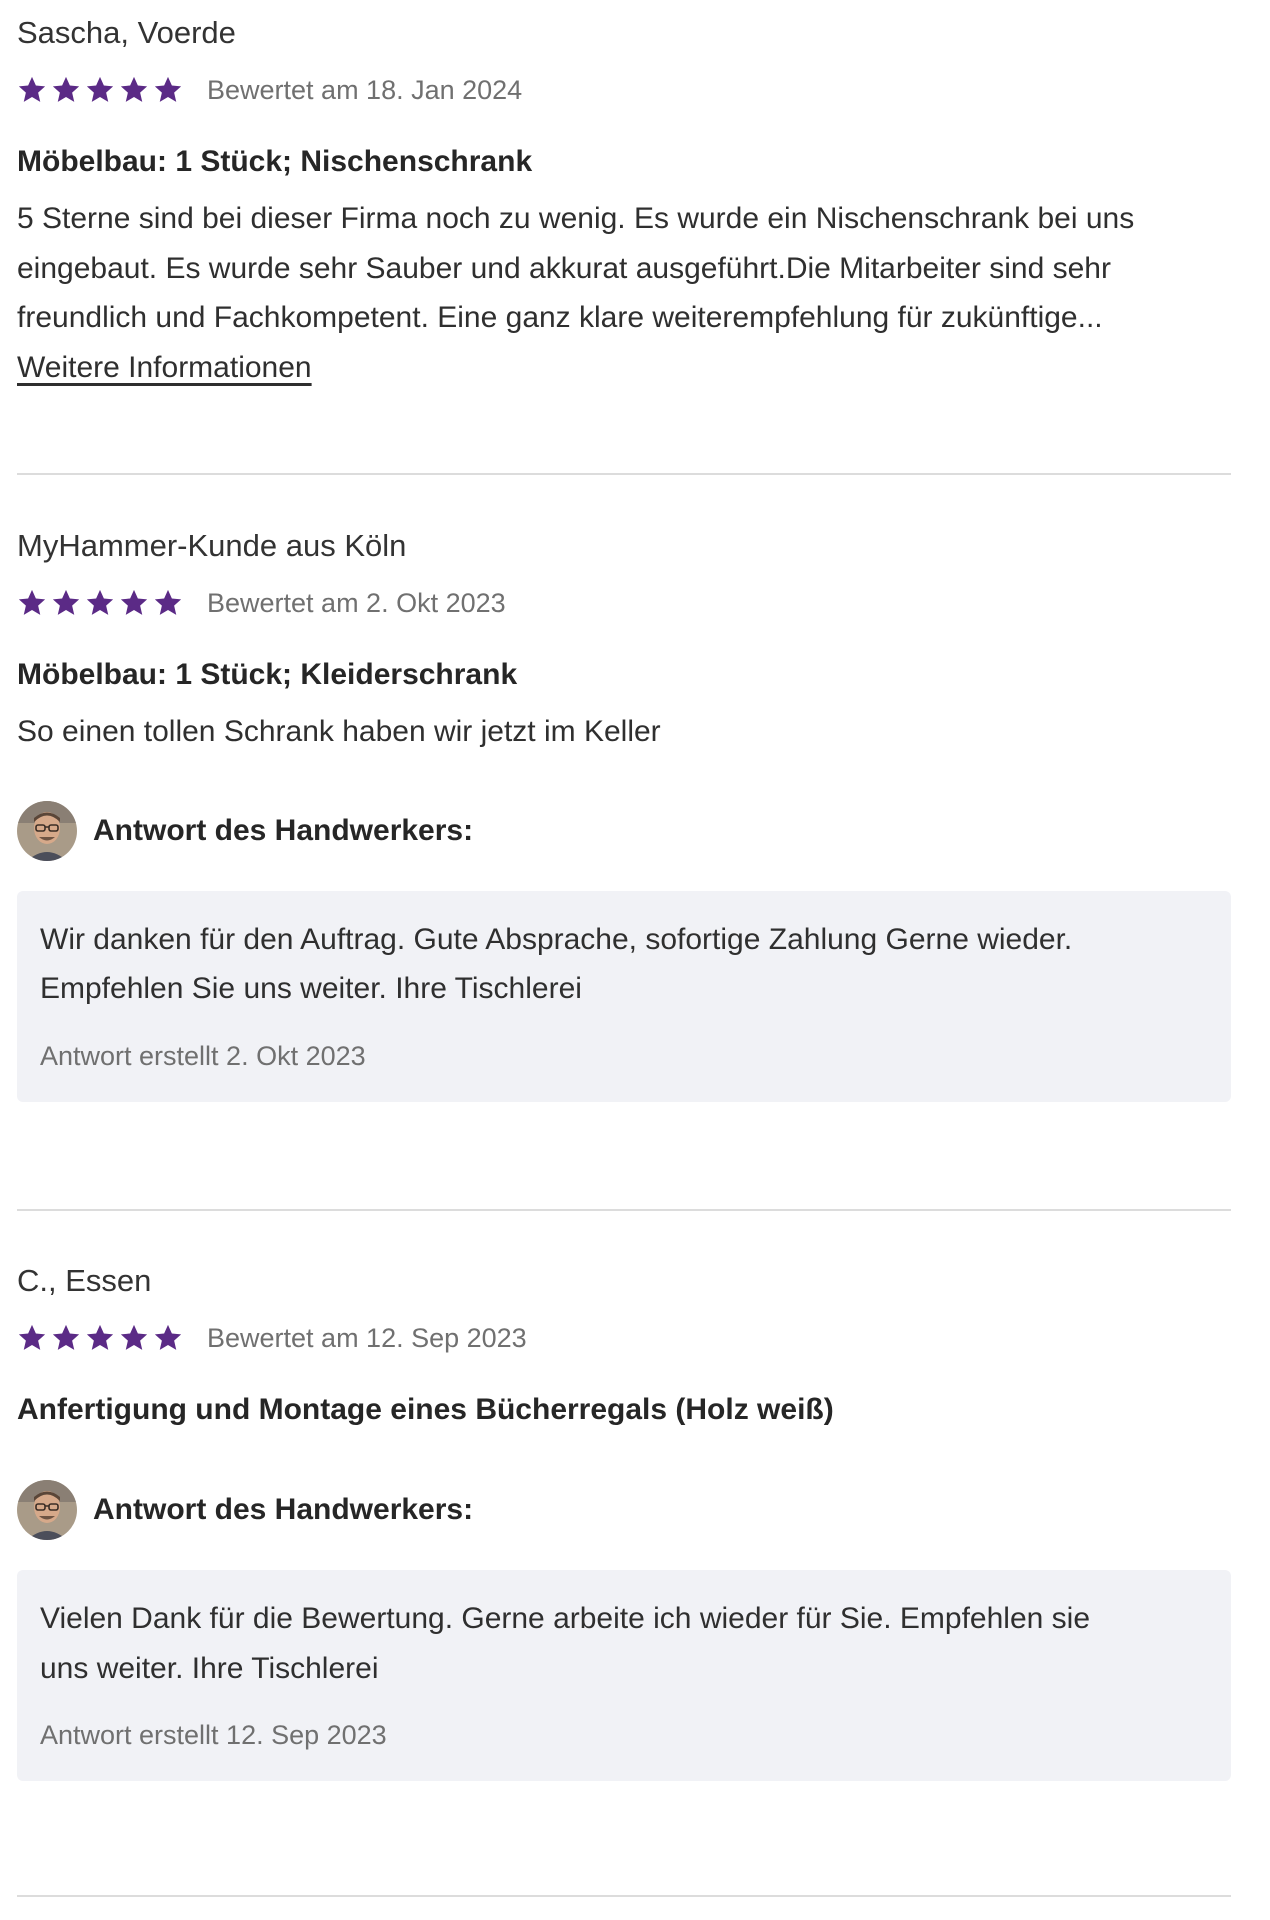 This screenshot has width=1270, height=1920. Describe the element at coordinates (212, 545) in the screenshot. I see `review-author: MyHammer-Kunde aus Köln` at that location.